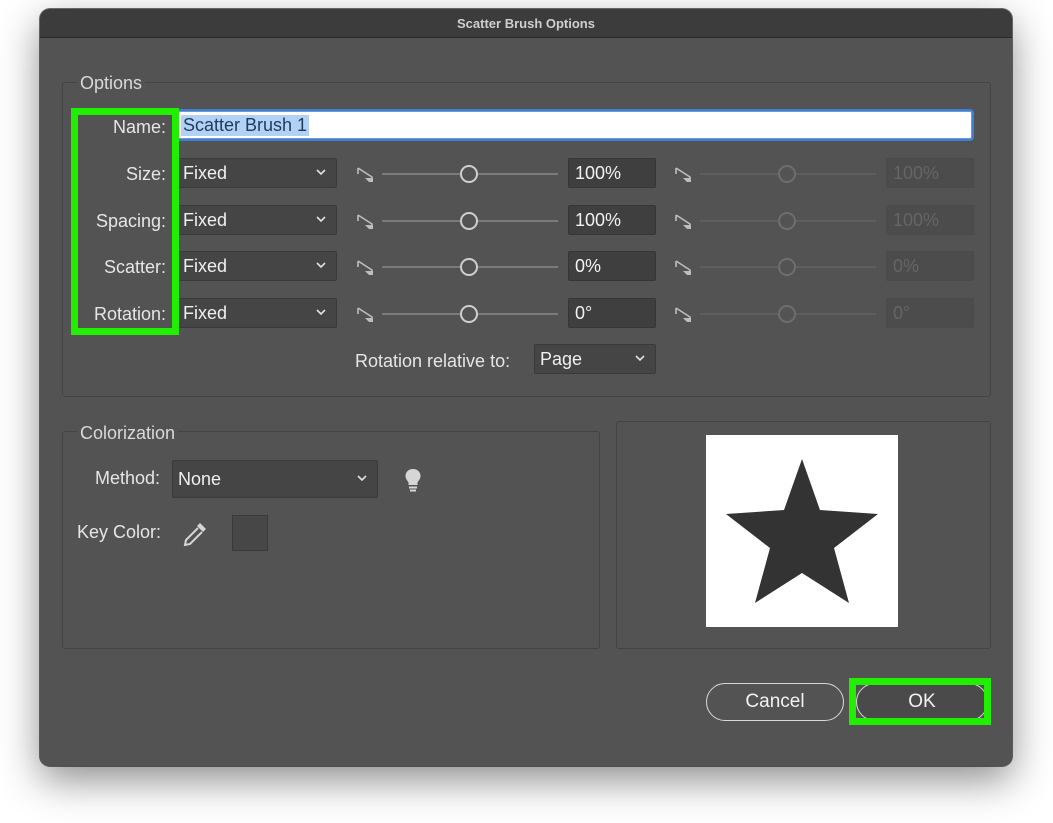 Image resolution: width=1053 pixels, height=823 pixels. Describe the element at coordinates (612, 313) in the screenshot. I see `rotation-min-value-field: 0°` at that location.